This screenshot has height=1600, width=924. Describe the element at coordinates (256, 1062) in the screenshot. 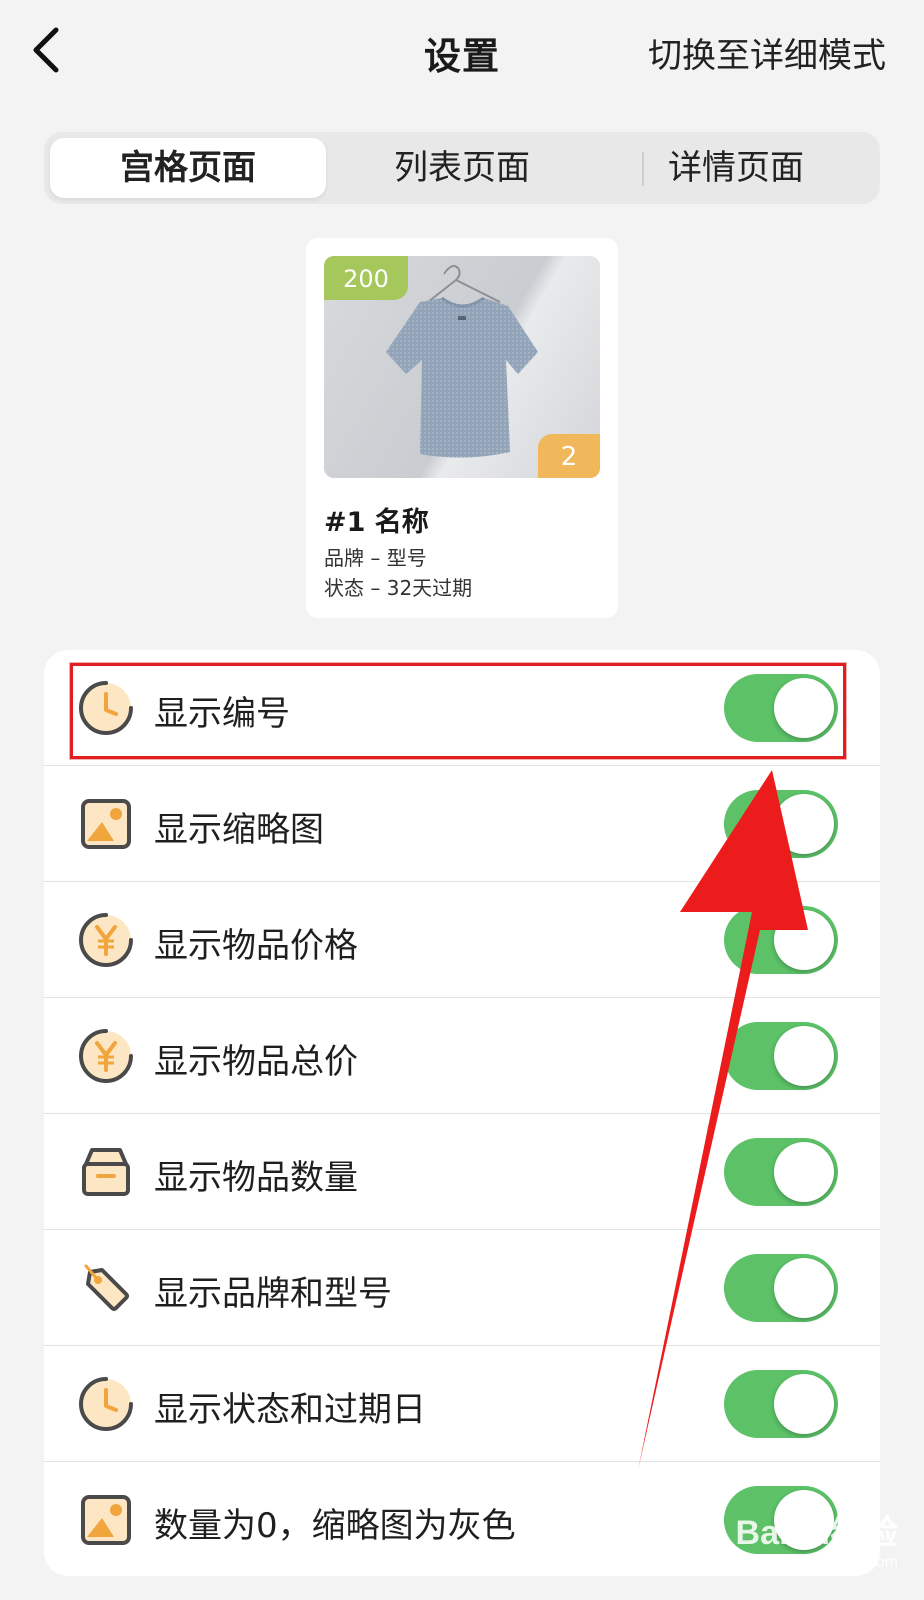

I see `setting-label: 显示物品总价` at that location.